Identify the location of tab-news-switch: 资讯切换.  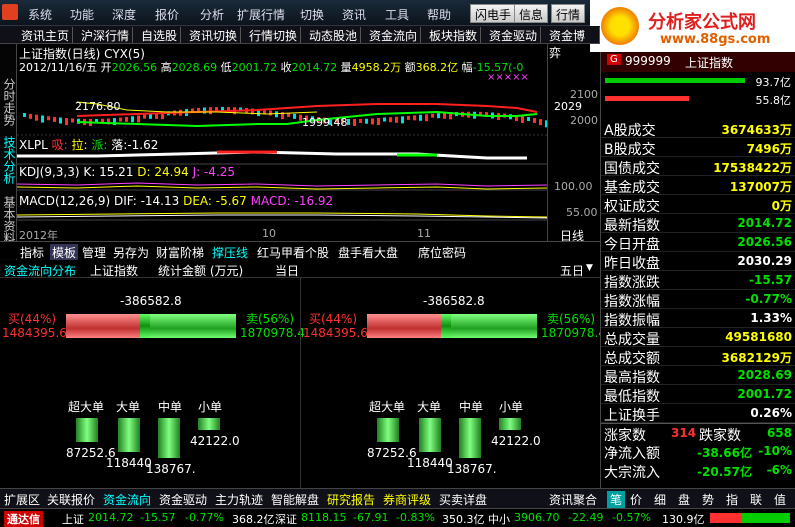
(214, 35).